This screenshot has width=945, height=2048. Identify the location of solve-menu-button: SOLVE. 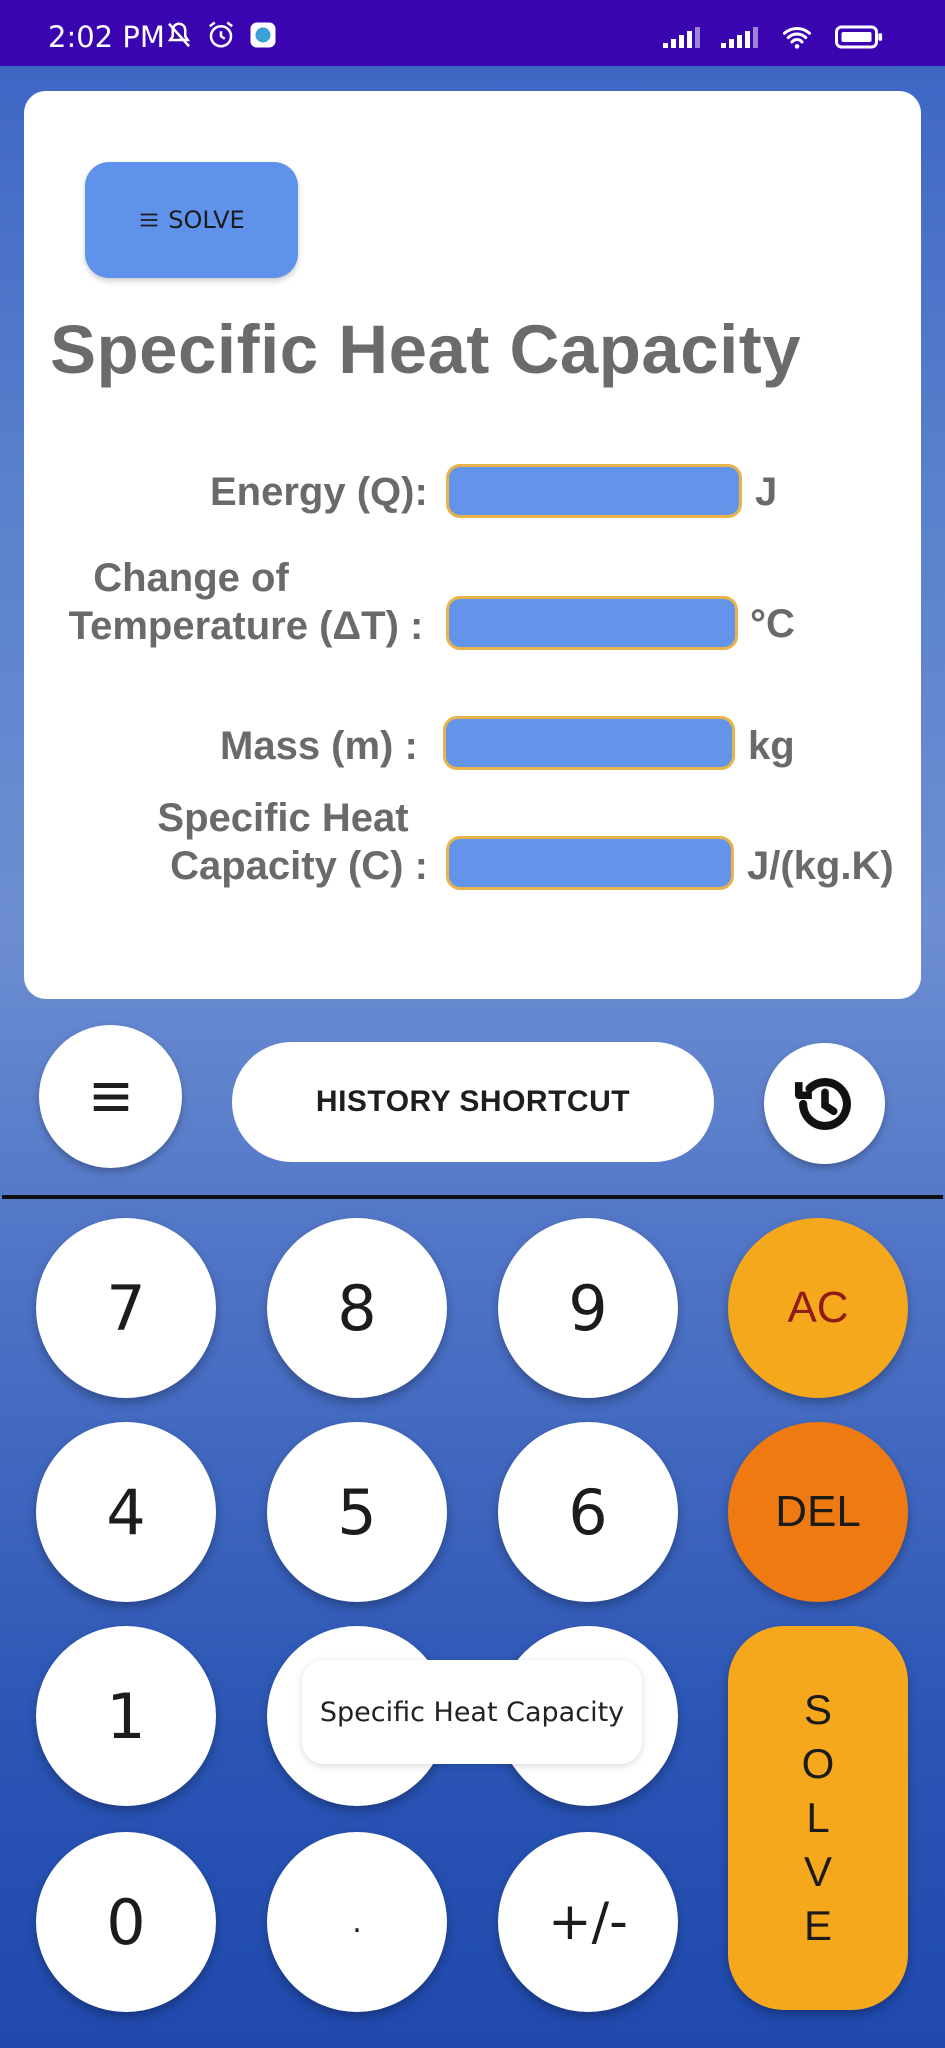
(191, 220).